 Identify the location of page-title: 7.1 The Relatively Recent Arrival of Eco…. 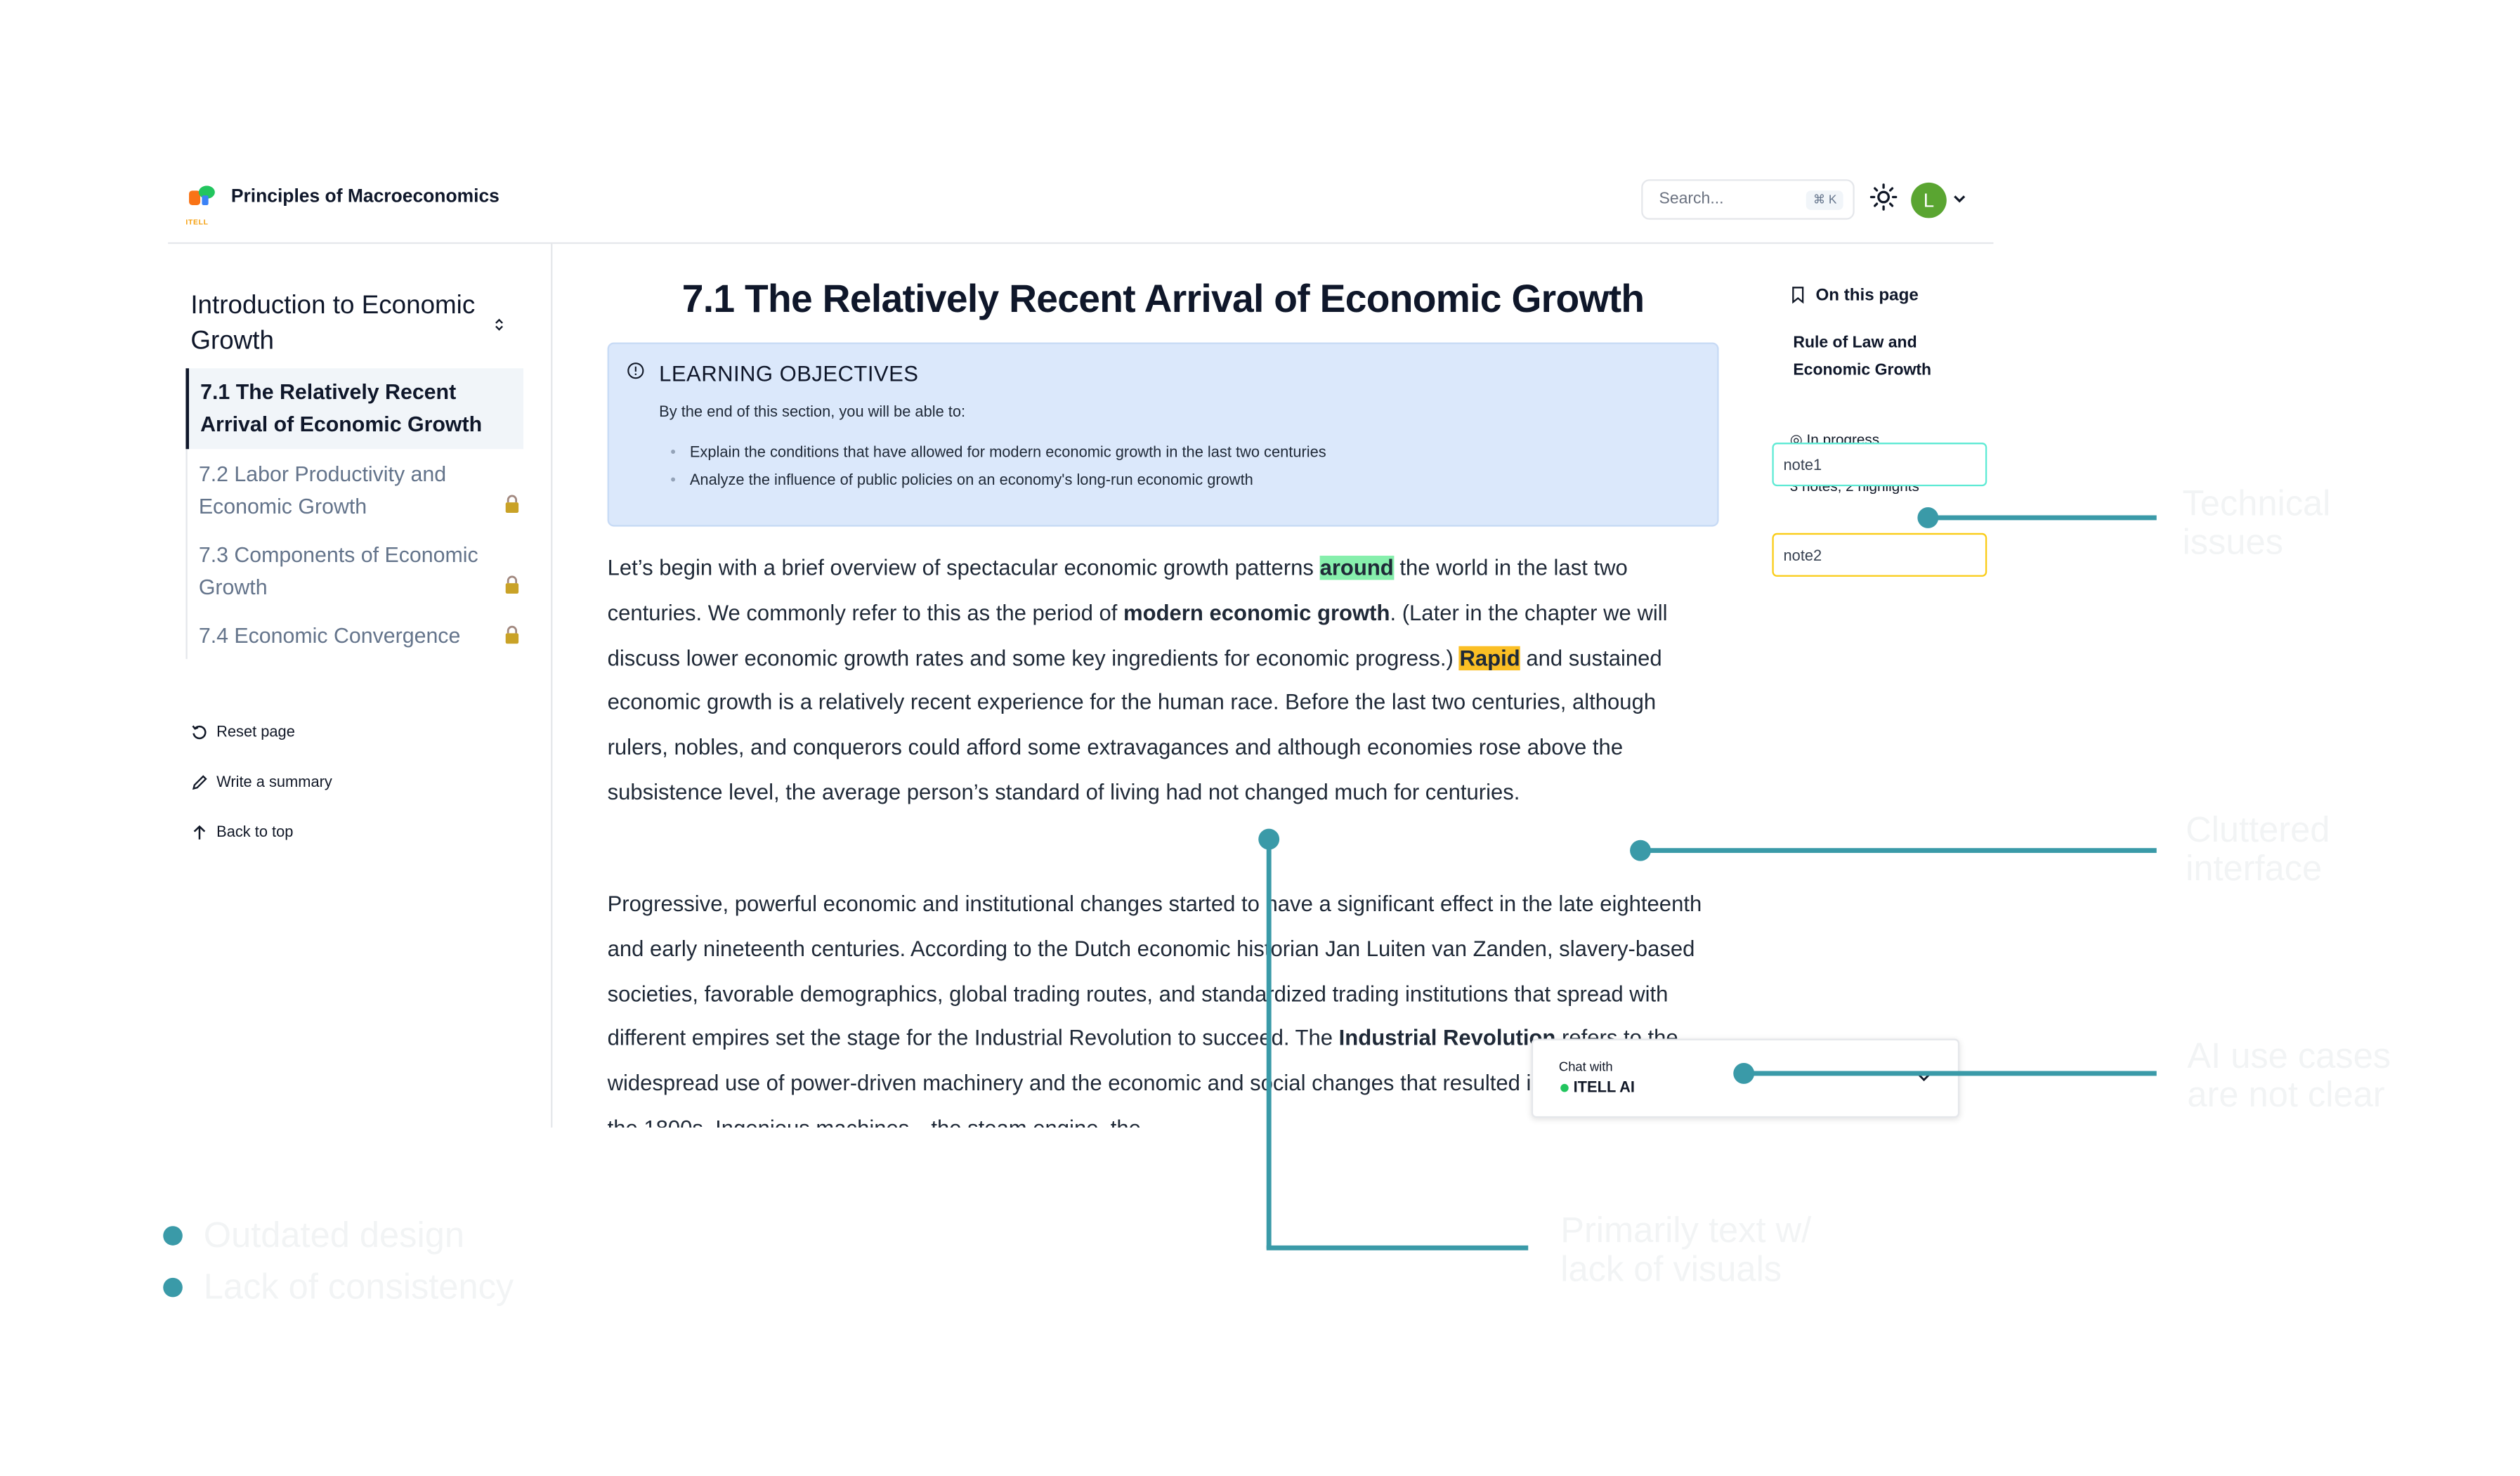
(1163, 299).